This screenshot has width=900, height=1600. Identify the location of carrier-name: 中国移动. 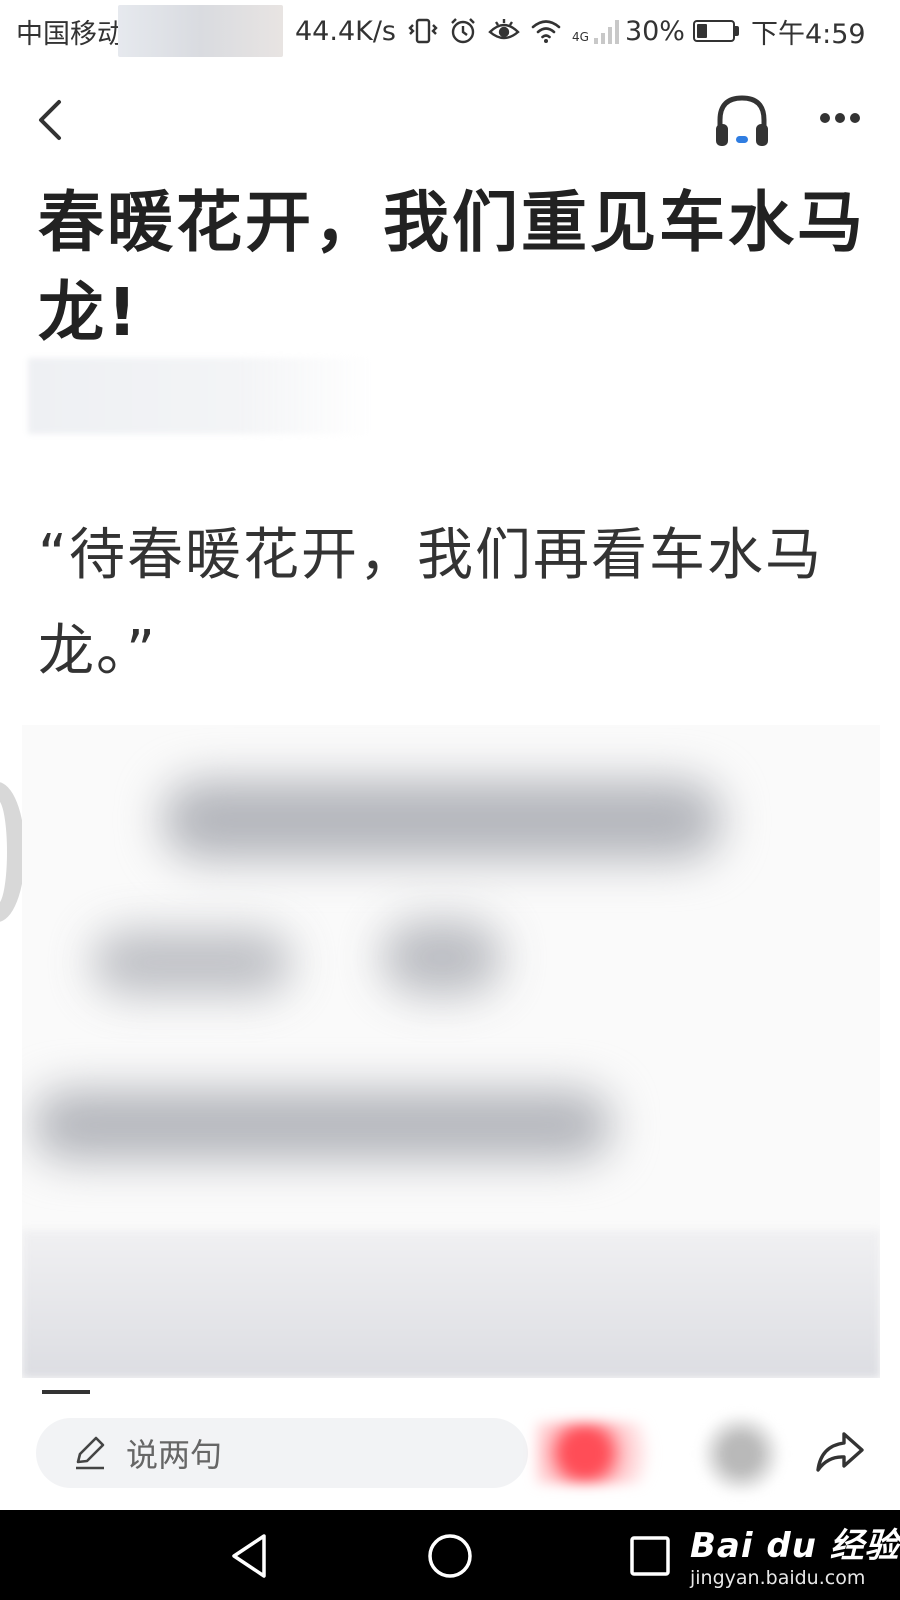
(70, 34).